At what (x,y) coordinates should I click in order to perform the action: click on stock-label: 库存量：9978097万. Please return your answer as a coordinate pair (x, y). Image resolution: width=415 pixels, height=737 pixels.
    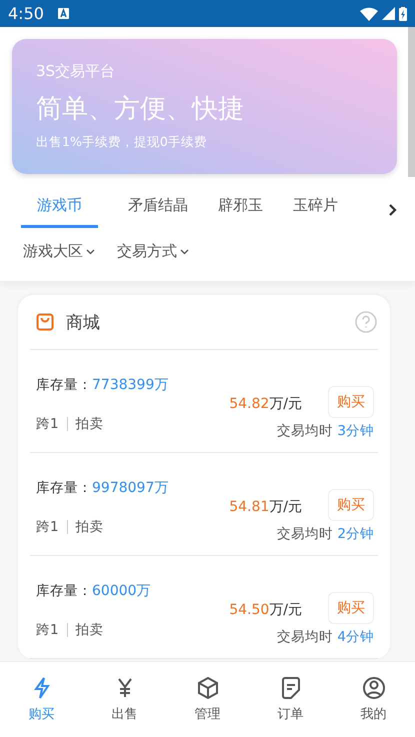
    Looking at the image, I should click on (103, 488).